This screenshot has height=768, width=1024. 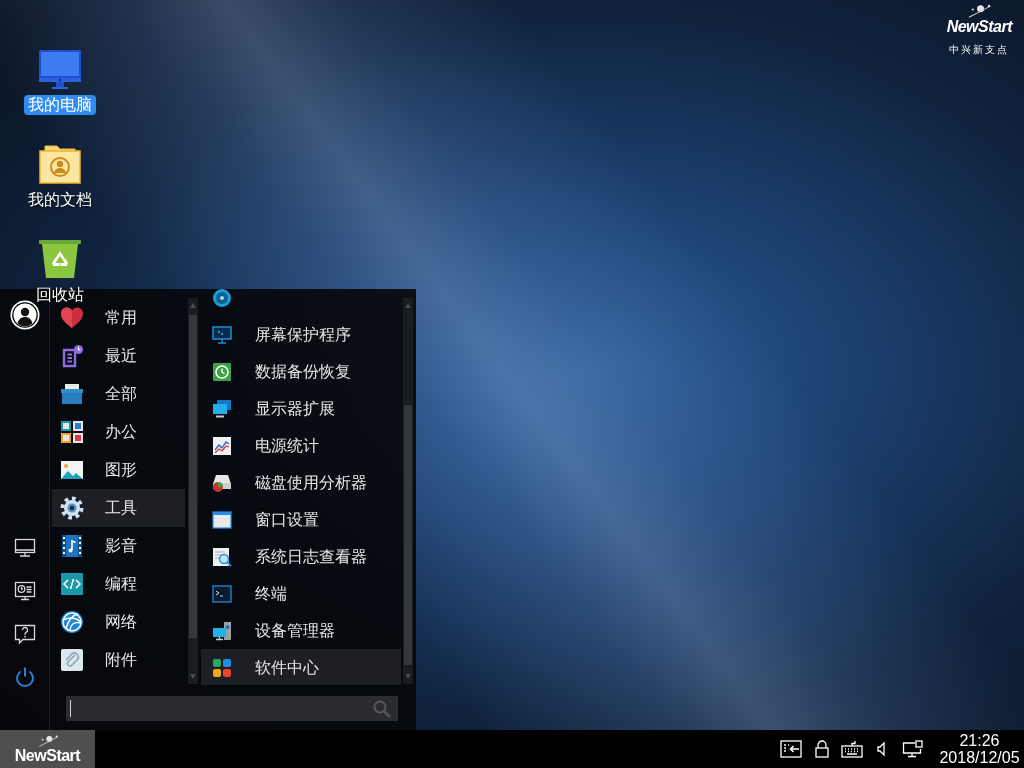 I want to click on squares-icon, so click(x=72, y=432).